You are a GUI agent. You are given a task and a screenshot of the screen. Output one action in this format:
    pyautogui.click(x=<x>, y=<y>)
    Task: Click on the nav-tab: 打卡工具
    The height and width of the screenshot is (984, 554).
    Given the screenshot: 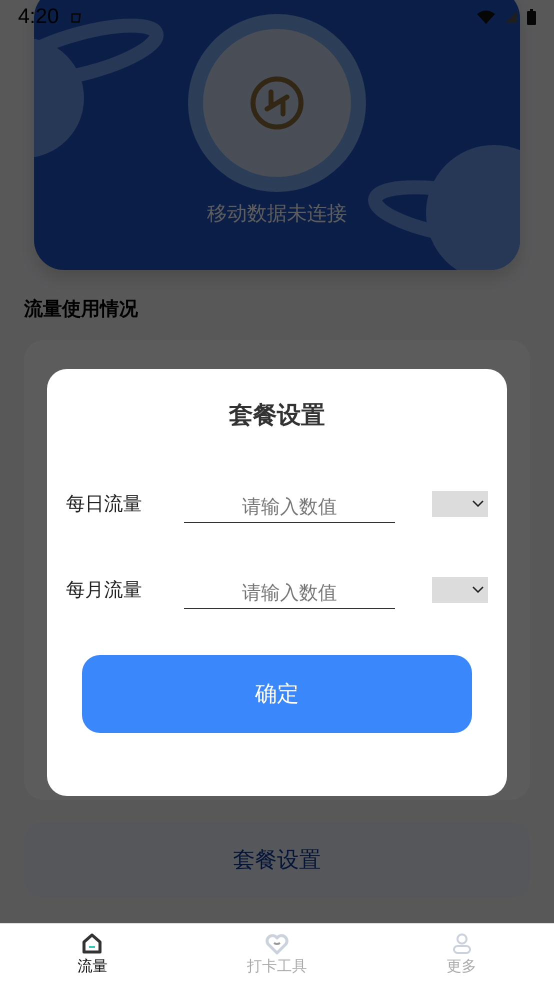 What is the action you would take?
    pyautogui.click(x=277, y=954)
    